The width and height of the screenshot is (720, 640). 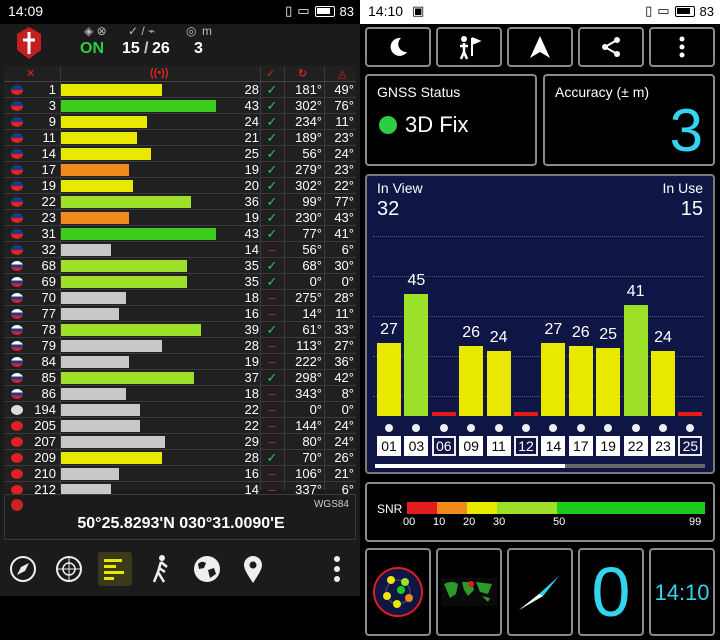 I want to click on satellite-prn-label: 22, so click(x=635, y=446).